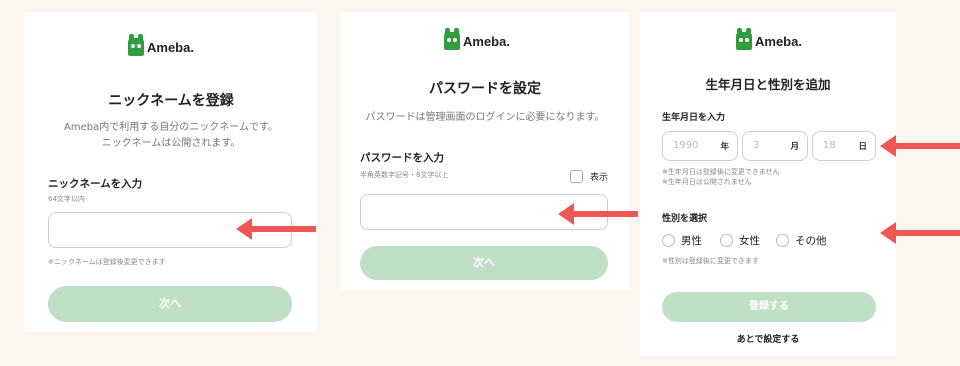 This screenshot has height=366, width=960. What do you see at coordinates (171, 101) in the screenshot?
I see `page-title: ニックネームを登録` at bounding box center [171, 101].